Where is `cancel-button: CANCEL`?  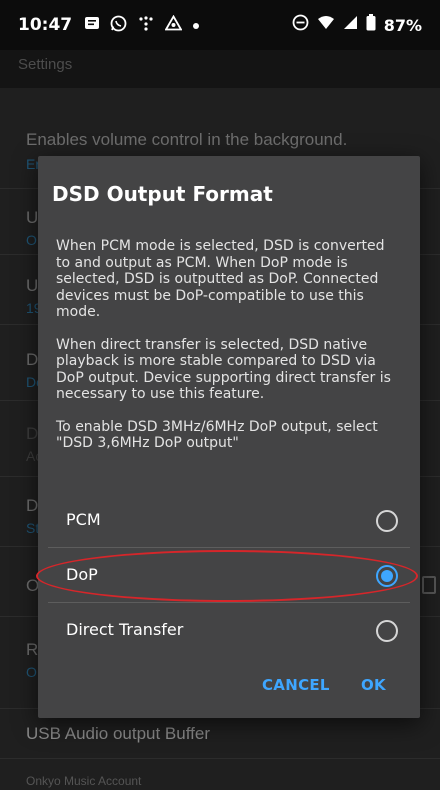
cancel-button: CANCEL is located at coordinates (296, 685).